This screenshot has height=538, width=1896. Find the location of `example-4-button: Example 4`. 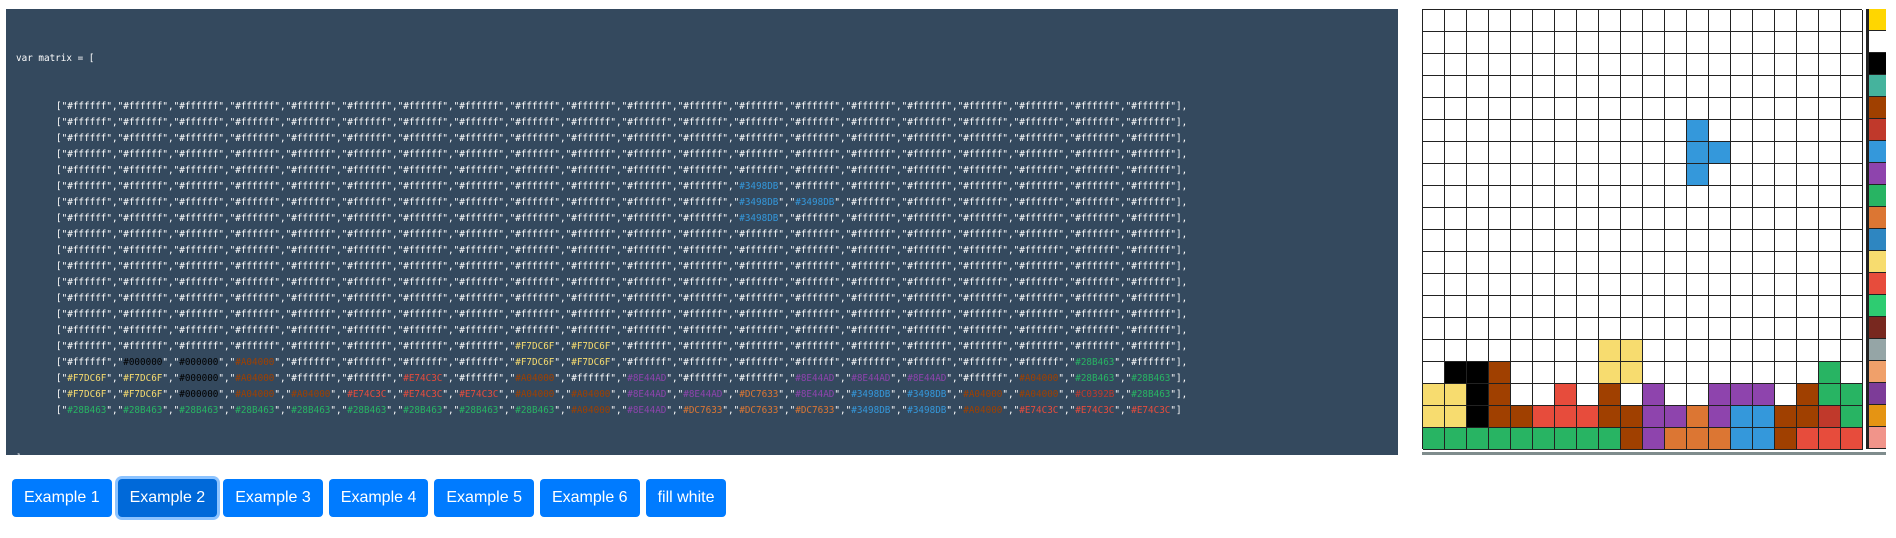

example-4-button: Example 4 is located at coordinates (378, 498).